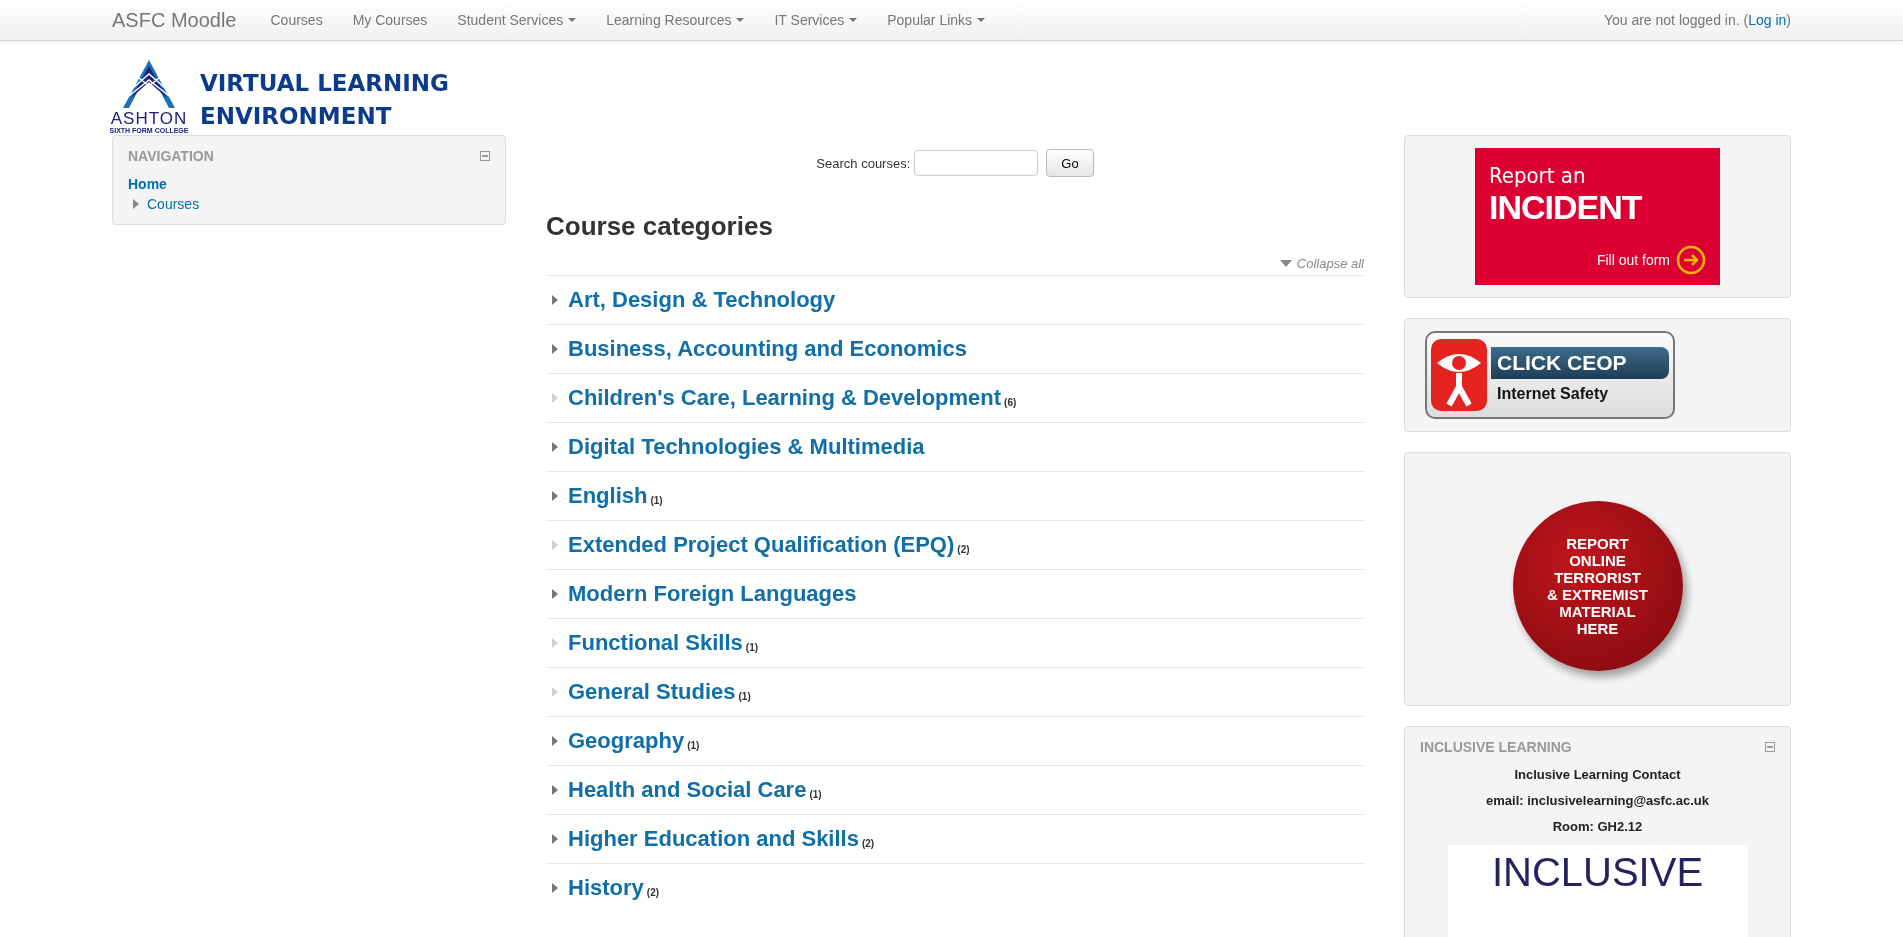 This screenshot has width=1903, height=937. I want to click on login-status-text: ), so click(1788, 20).